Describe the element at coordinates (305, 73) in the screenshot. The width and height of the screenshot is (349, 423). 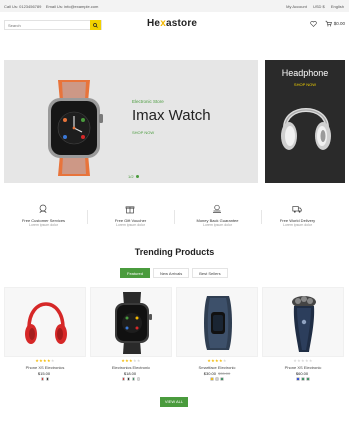
I see `promo-title: Headphone` at that location.